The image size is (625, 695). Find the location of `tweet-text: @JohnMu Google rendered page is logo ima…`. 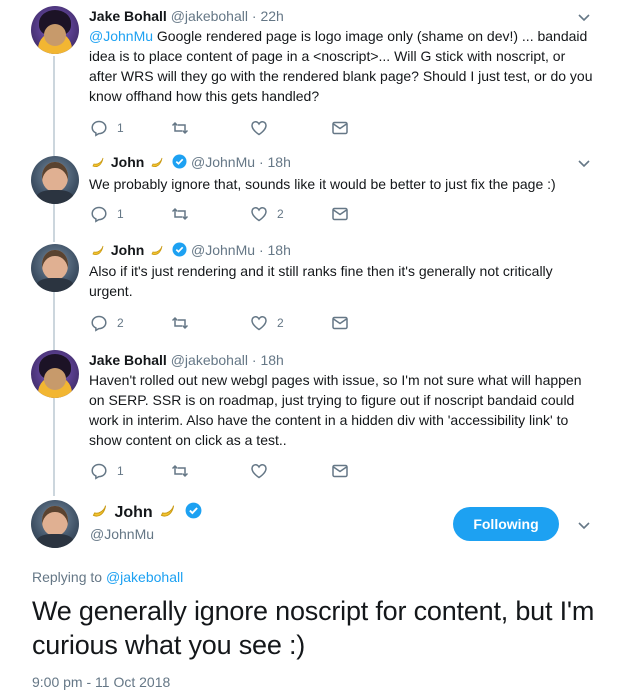

tweet-text: @JohnMu Google rendered page is logo ima… is located at coordinates (341, 66).